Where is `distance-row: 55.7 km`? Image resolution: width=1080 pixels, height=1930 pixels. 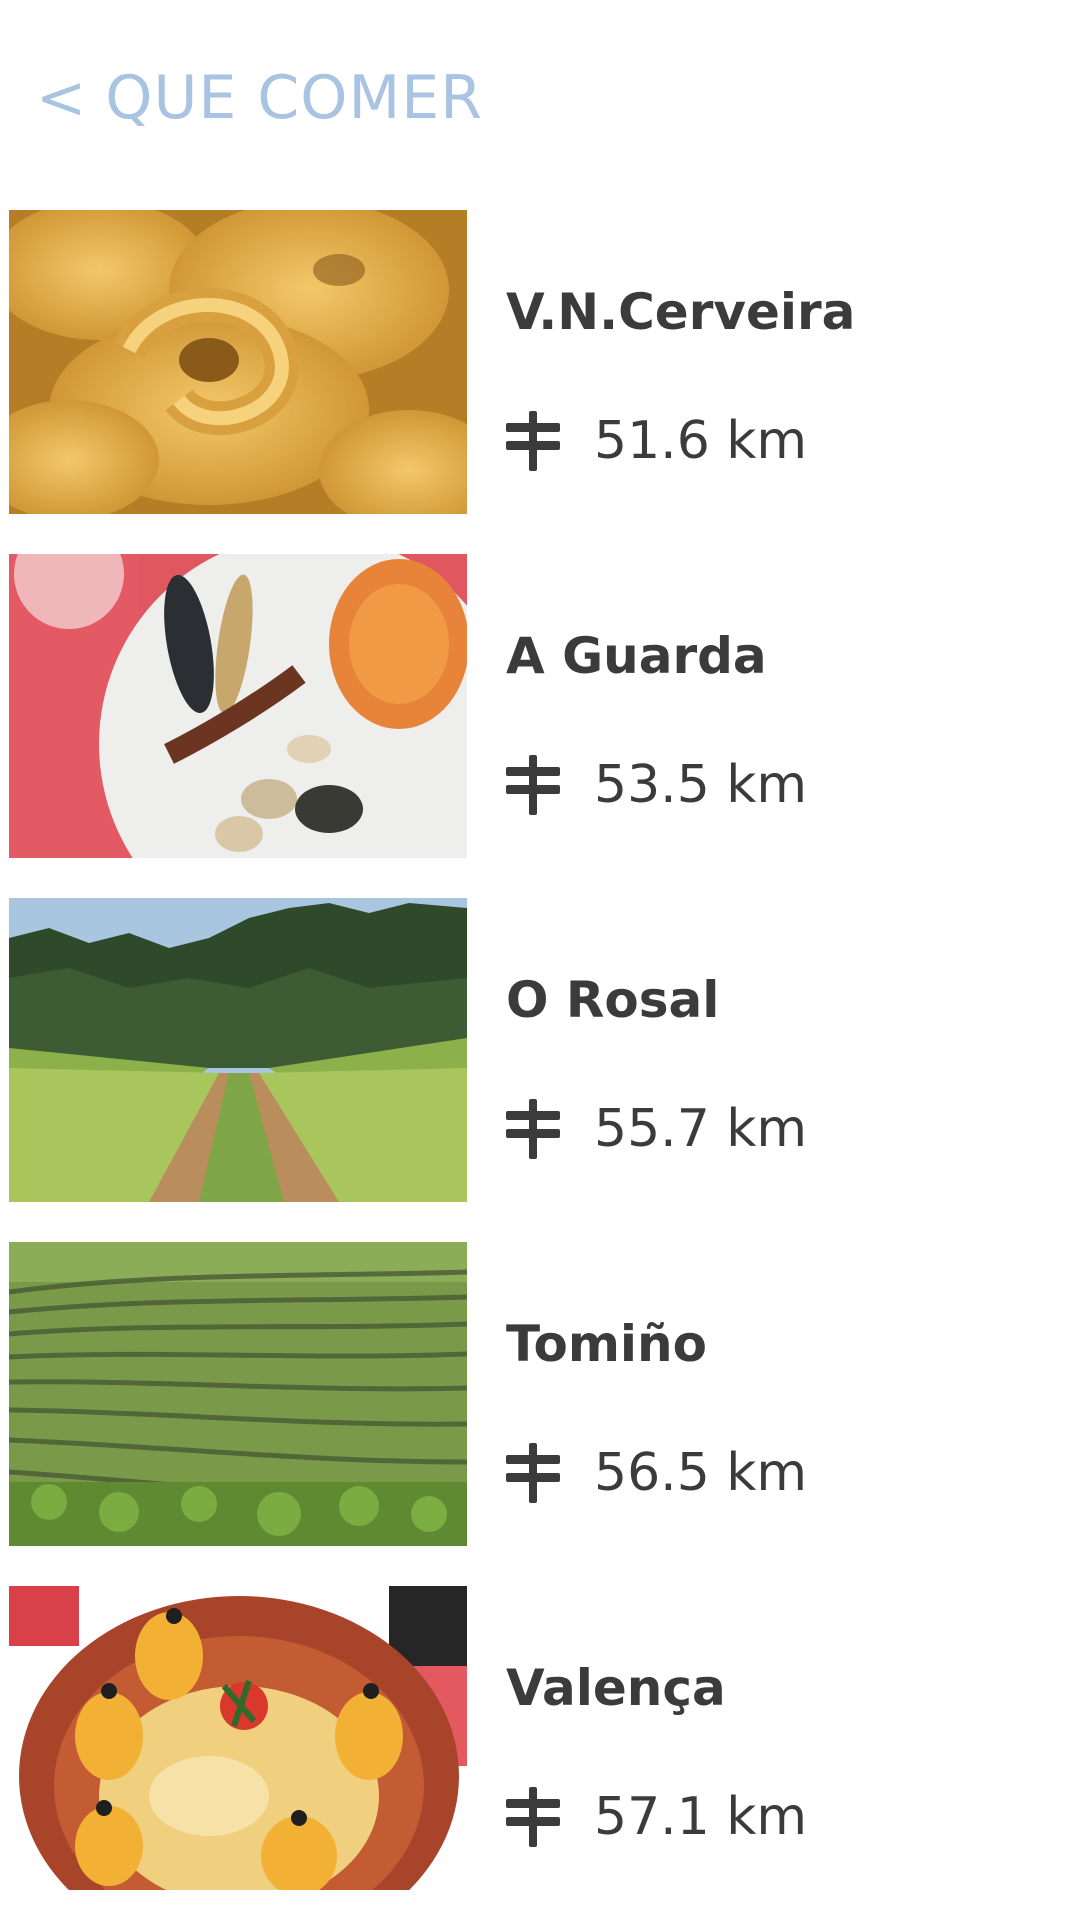
distance-row: 55.7 km is located at coordinates (656, 1129).